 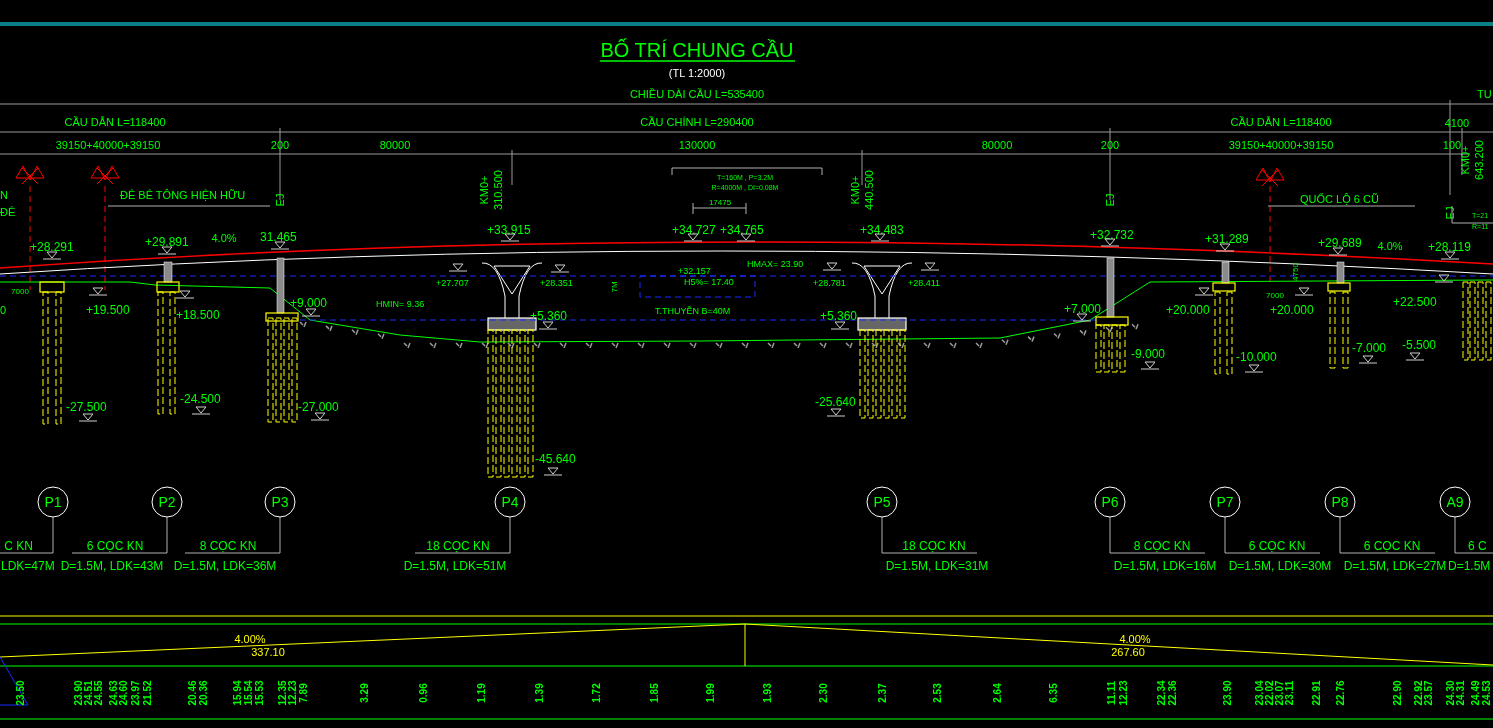 What do you see at coordinates (203, 693) in the screenshot?
I see `ground-level-value: 20.36` at bounding box center [203, 693].